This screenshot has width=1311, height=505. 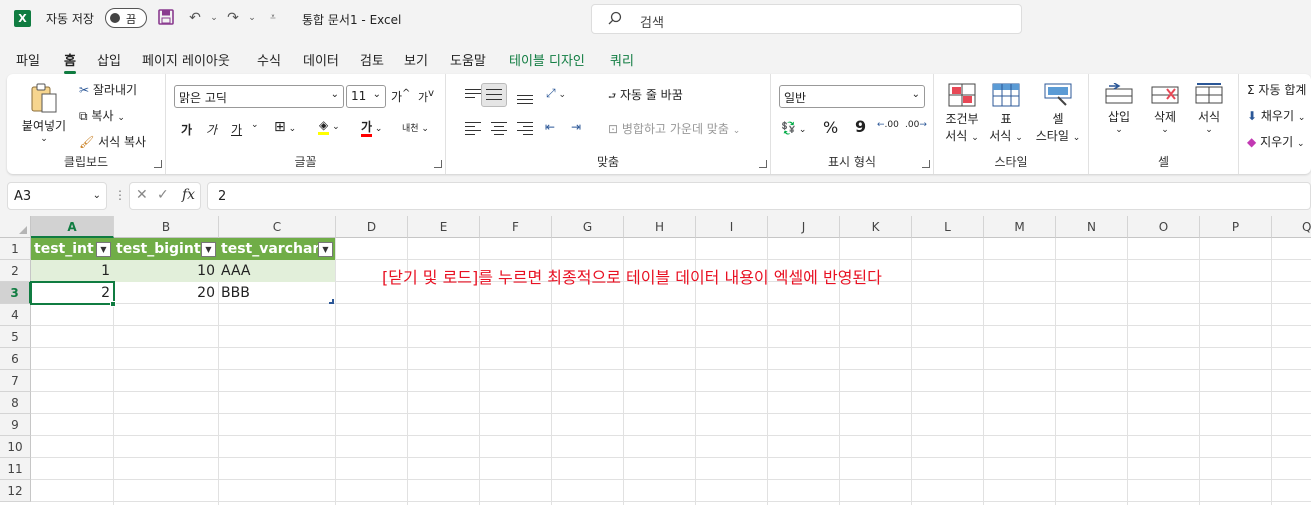 I want to click on align-left-icon, so click(x=473, y=129).